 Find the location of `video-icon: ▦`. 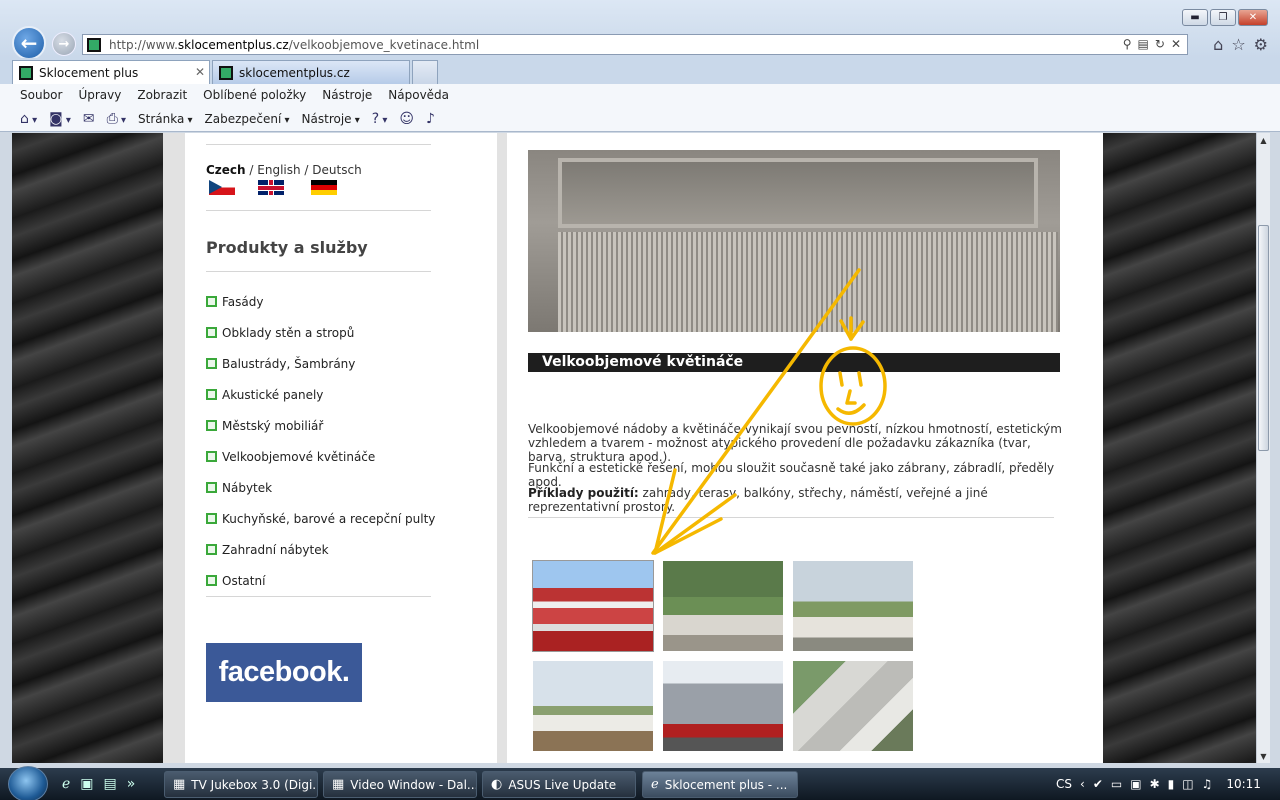

video-icon: ▦ is located at coordinates (338, 784).